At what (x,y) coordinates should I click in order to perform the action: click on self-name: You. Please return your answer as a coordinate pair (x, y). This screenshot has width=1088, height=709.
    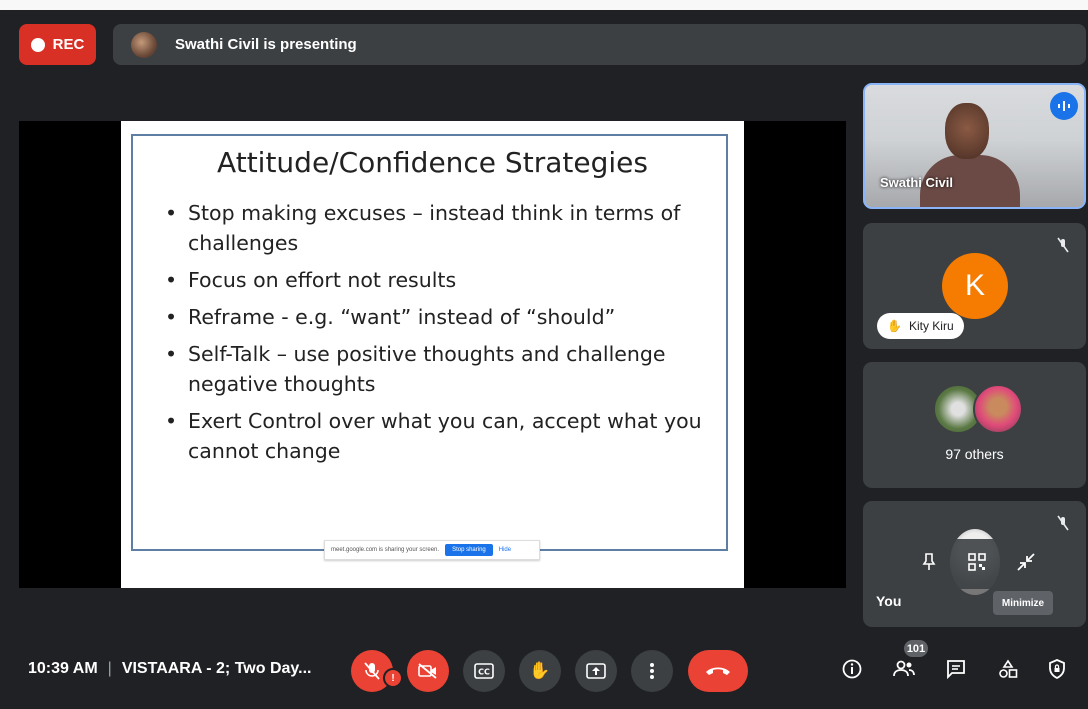
    Looking at the image, I should click on (889, 601).